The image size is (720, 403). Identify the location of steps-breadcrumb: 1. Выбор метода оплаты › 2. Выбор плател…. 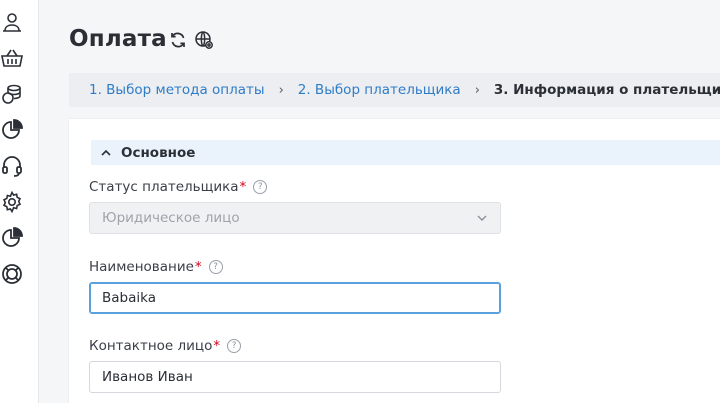
(394, 90).